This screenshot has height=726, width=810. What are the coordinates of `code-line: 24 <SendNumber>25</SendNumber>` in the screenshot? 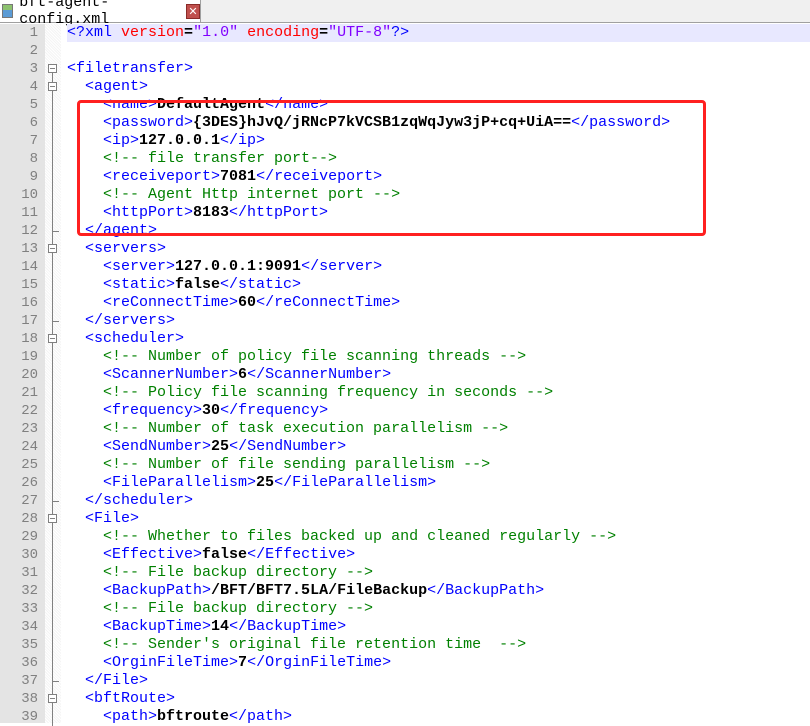 It's located at (405, 447).